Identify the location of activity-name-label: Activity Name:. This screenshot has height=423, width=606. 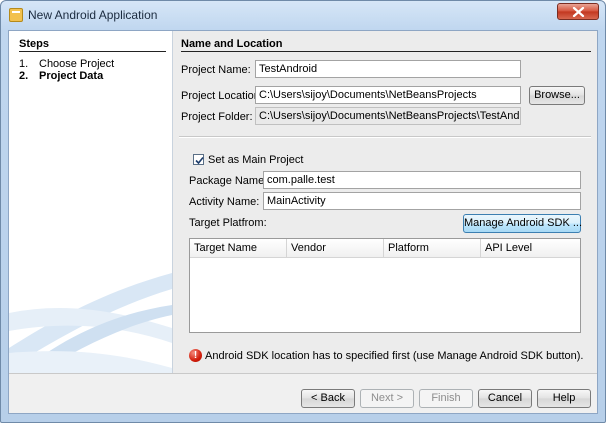
(224, 202).